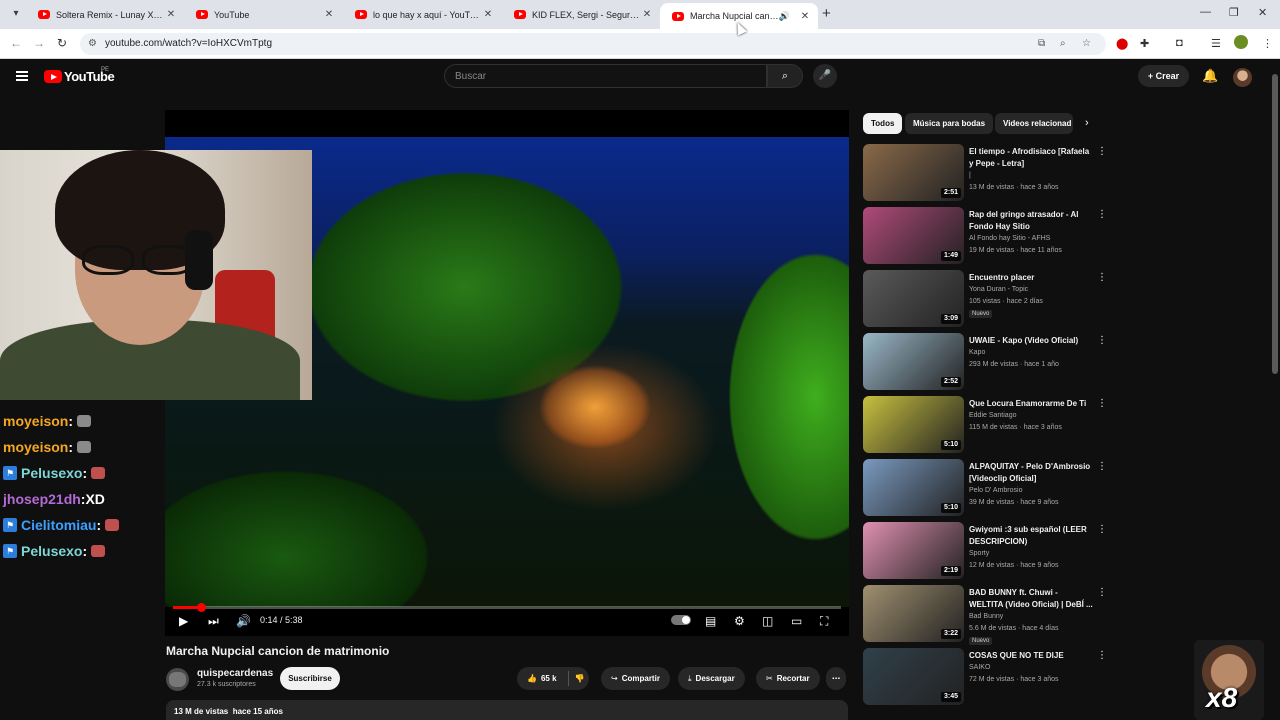 The width and height of the screenshot is (1280, 720). Describe the element at coordinates (681, 620) in the screenshot. I see `autoplay-toggle` at that location.